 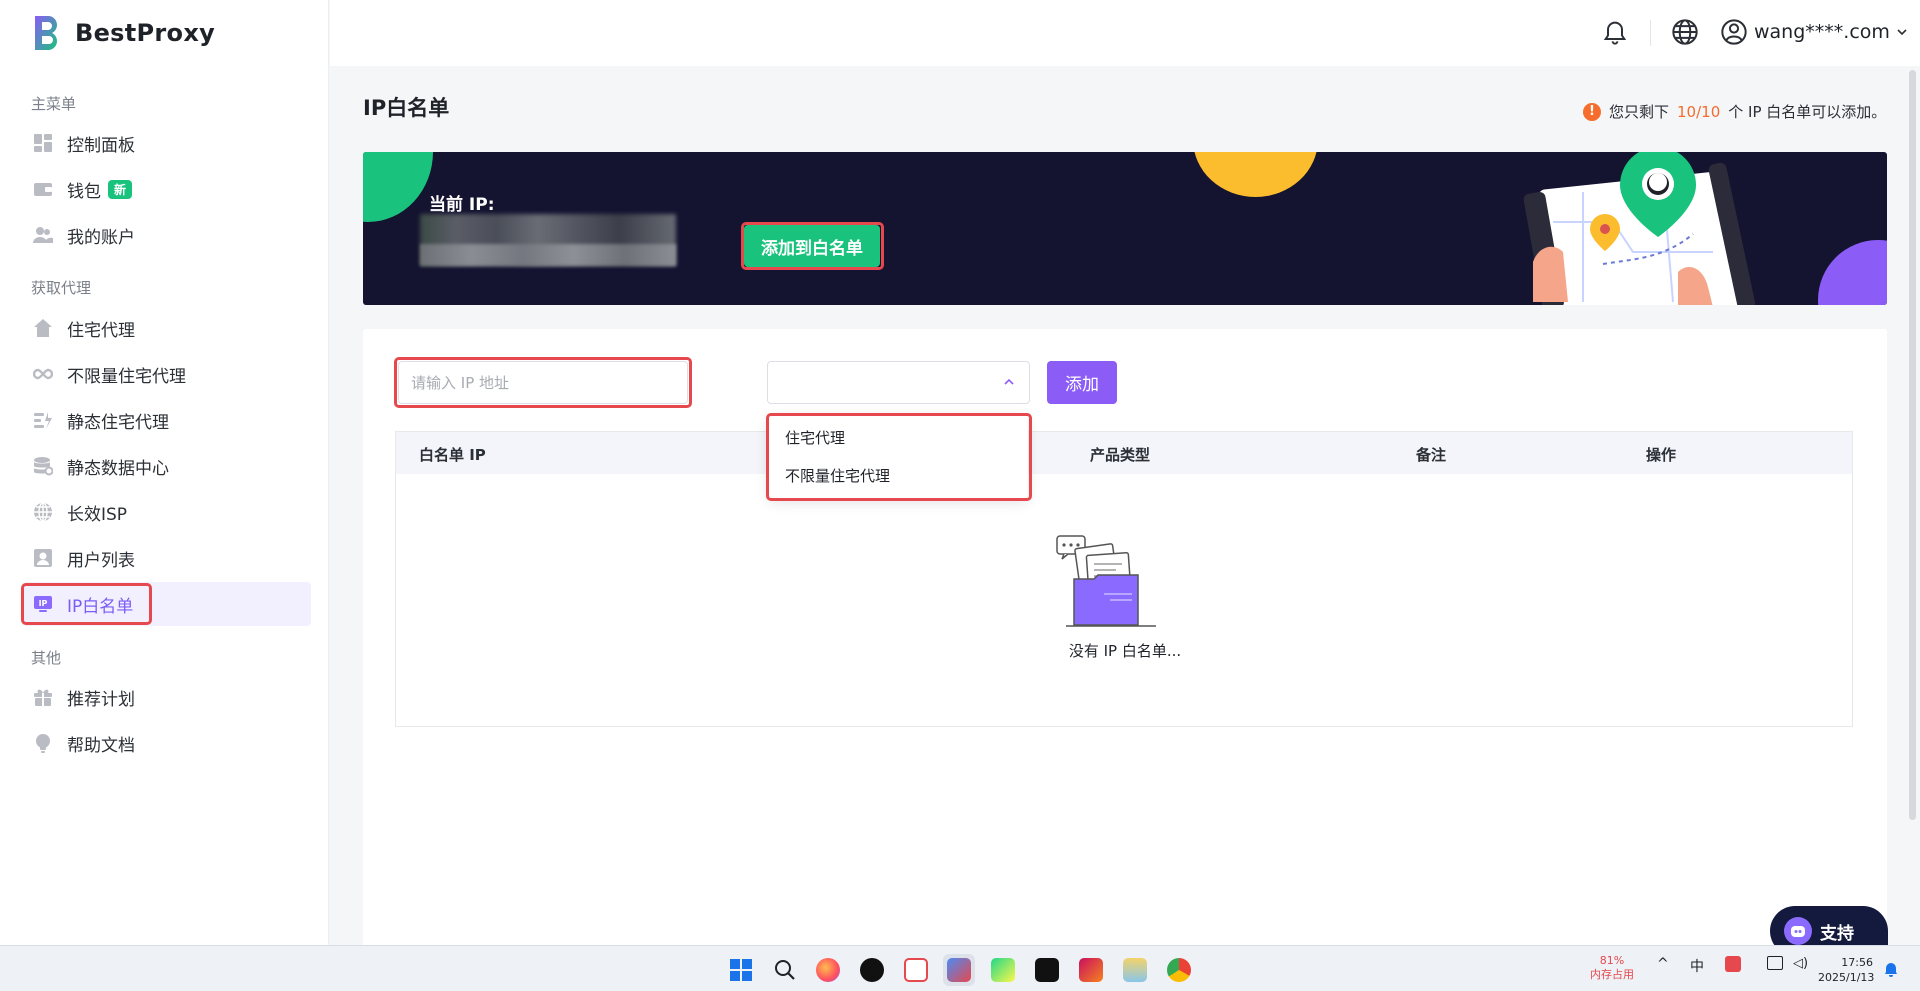 What do you see at coordinates (1733, 964) in the screenshot?
I see `tray-app-icon` at bounding box center [1733, 964].